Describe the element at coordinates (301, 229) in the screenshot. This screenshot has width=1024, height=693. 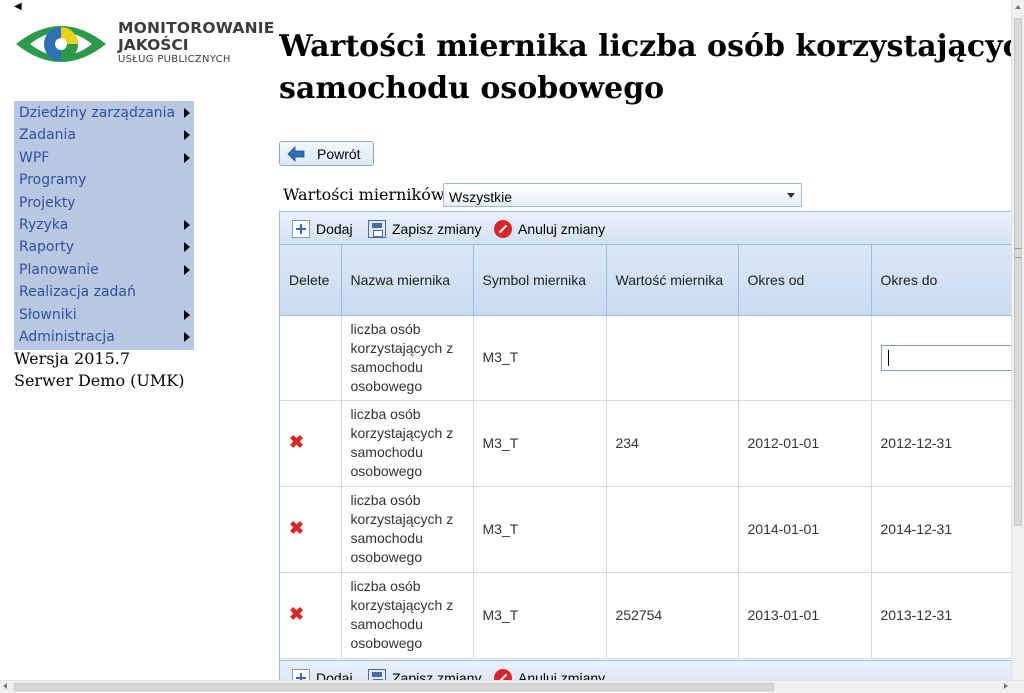
I see `add-icon` at that location.